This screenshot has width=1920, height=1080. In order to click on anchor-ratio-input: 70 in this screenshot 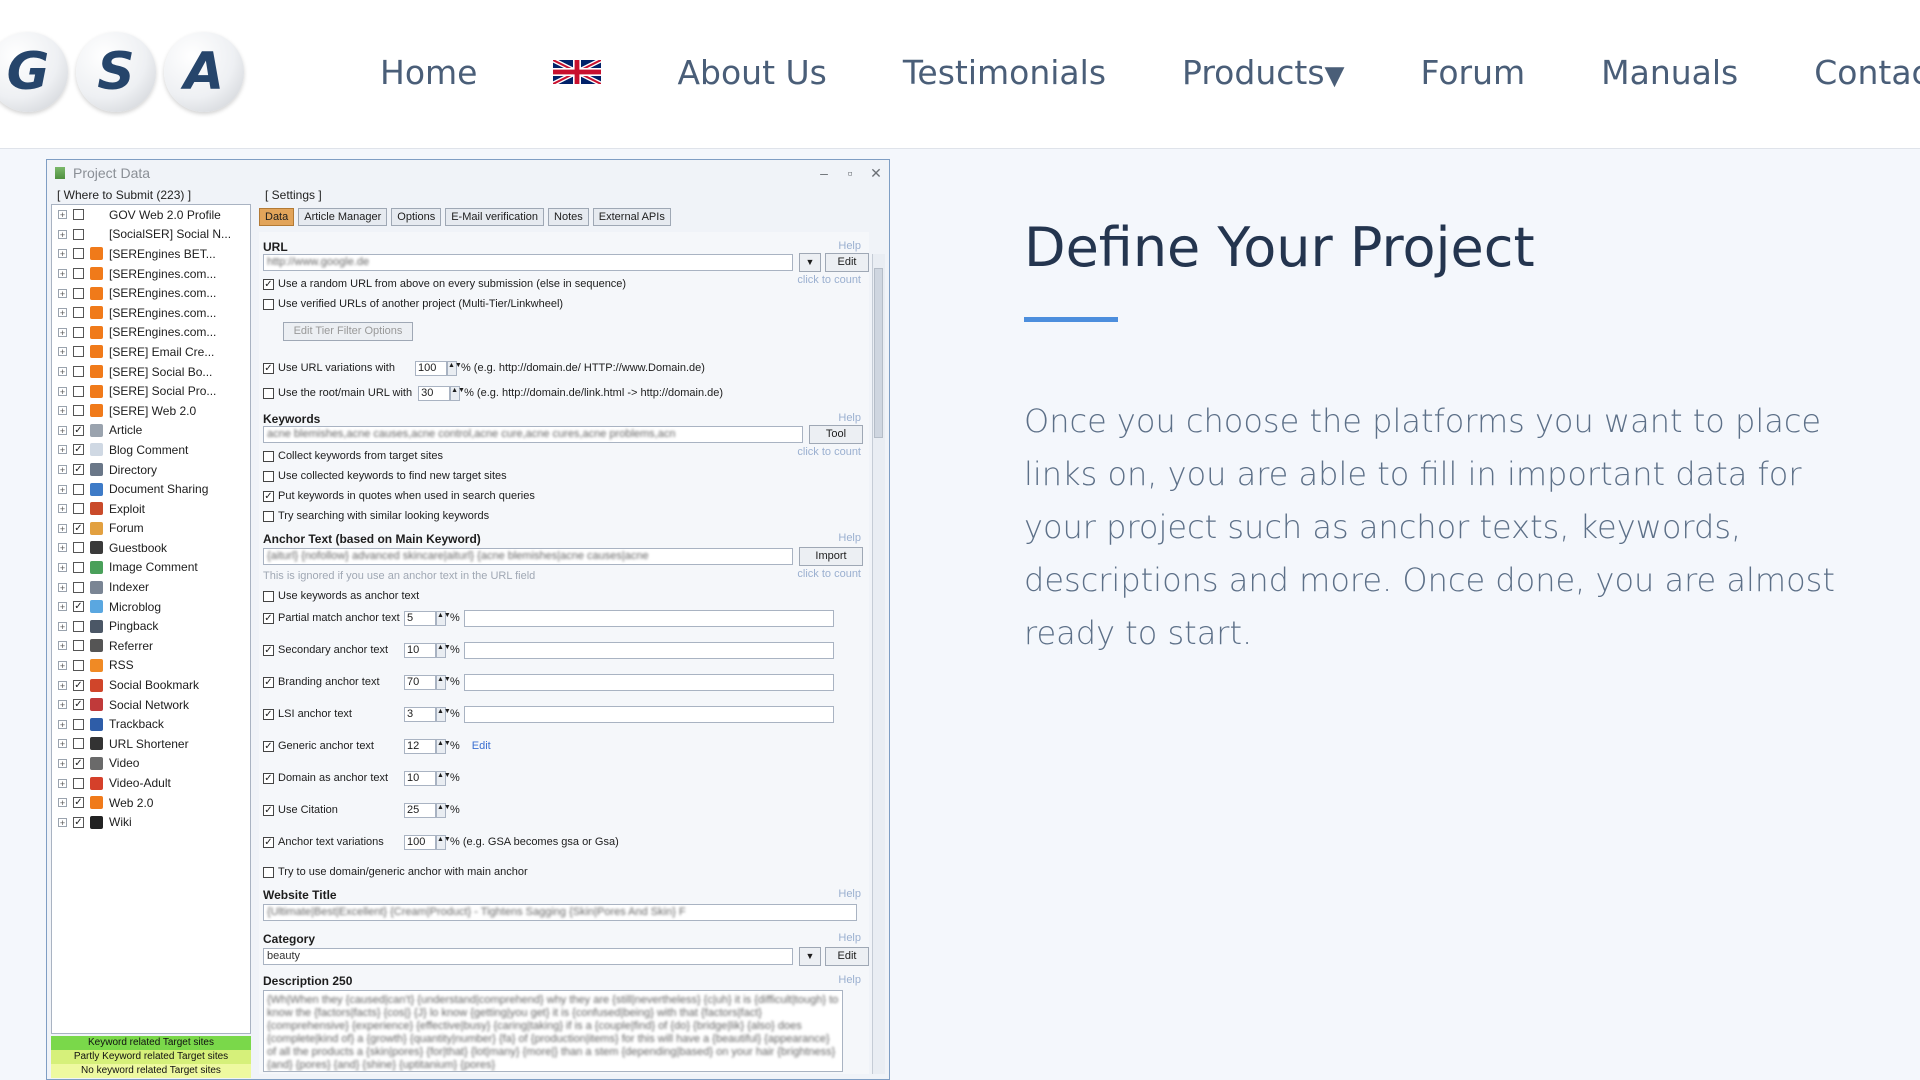, I will do `click(420, 682)`.